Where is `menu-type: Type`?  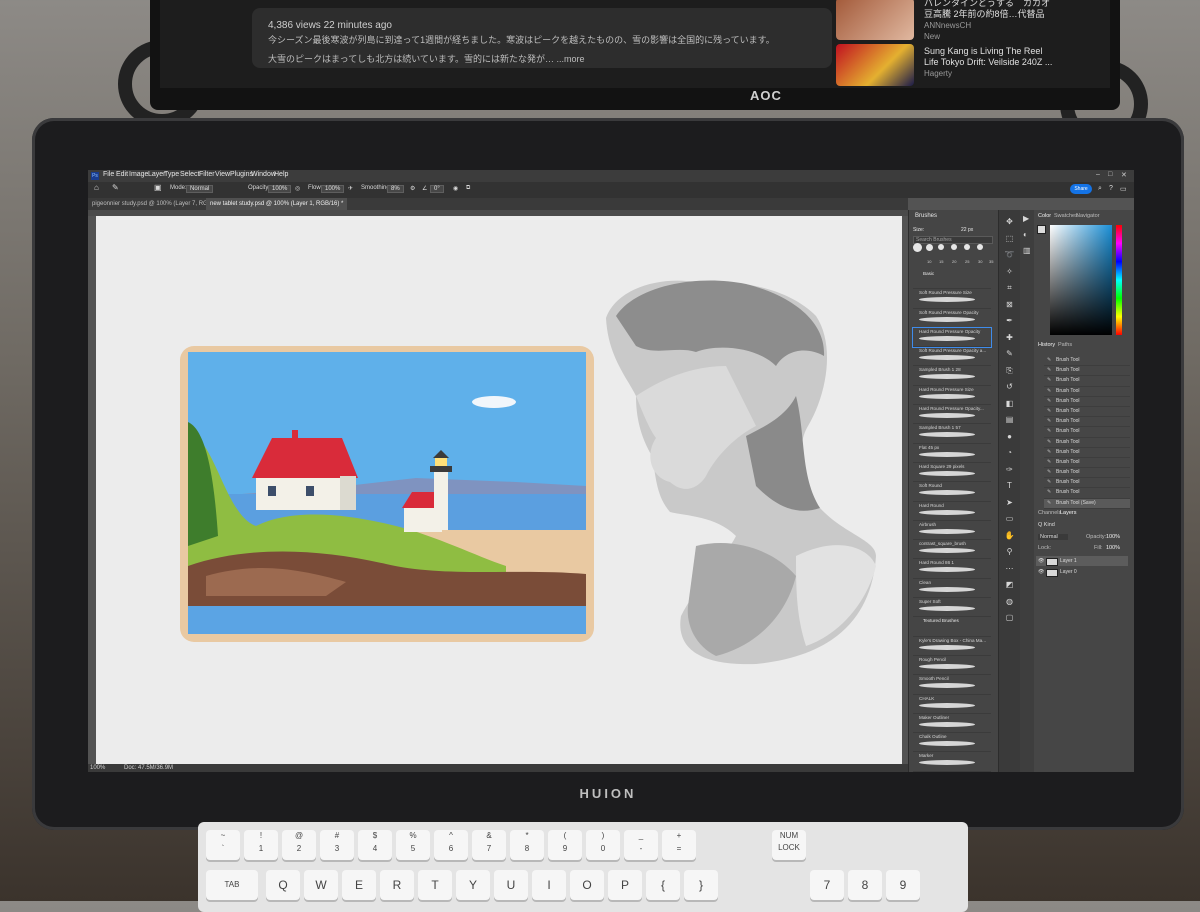 menu-type: Type is located at coordinates (171, 174).